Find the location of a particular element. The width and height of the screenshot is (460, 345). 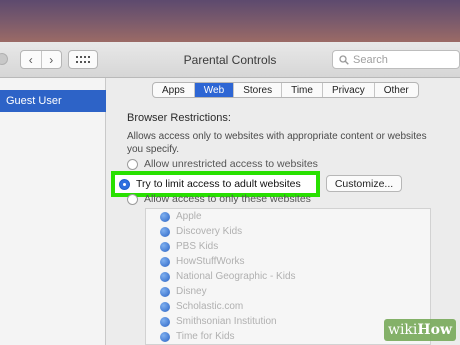

list-item: PBS Kids is located at coordinates (288, 246).